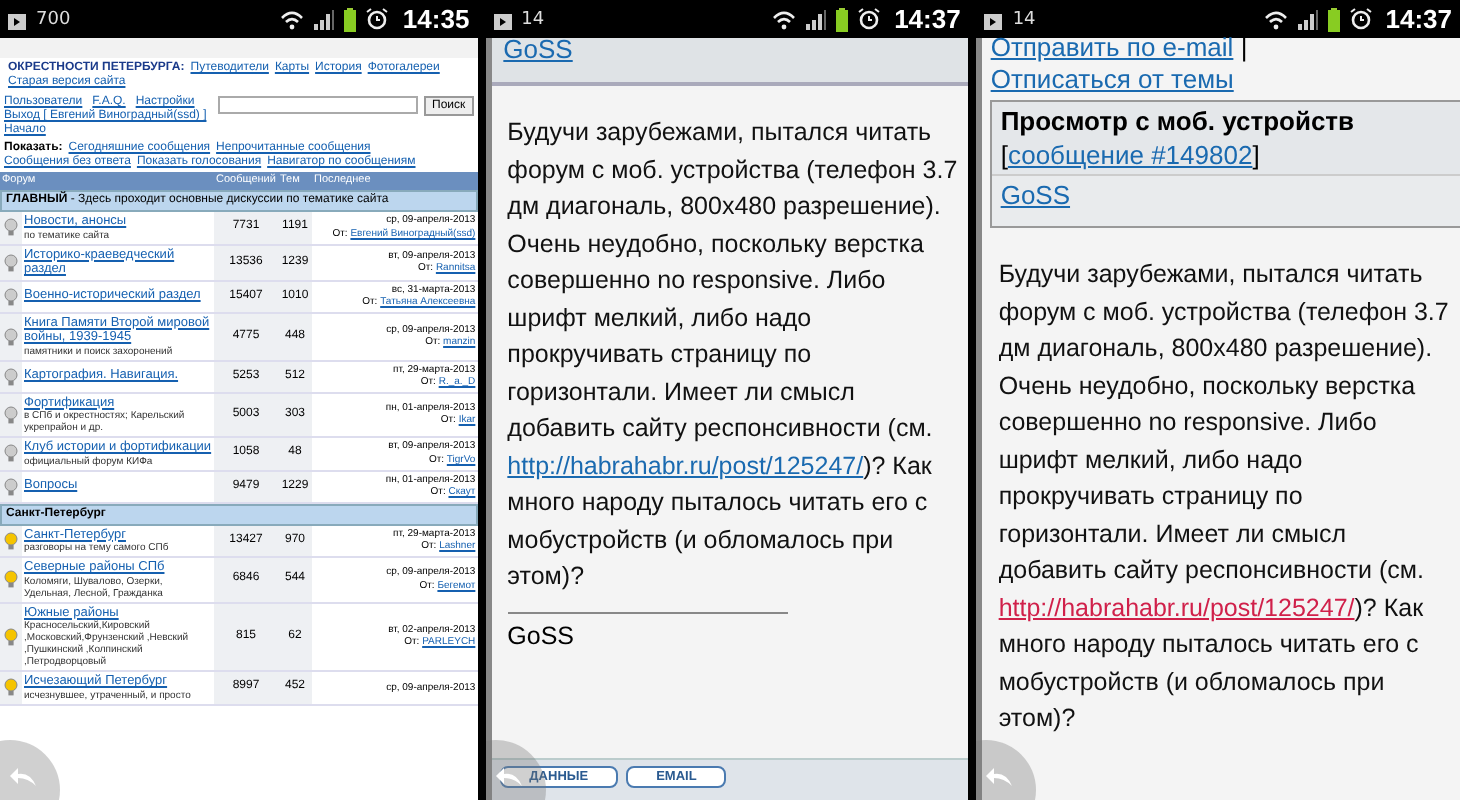  I want to click on bracket: ], so click(1256, 155).